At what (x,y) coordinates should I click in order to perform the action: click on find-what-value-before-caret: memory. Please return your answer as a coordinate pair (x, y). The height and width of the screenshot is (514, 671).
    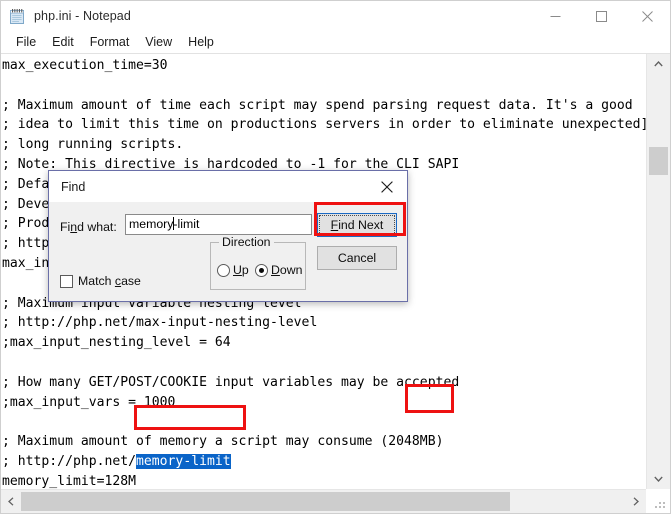
    Looking at the image, I should click on (151, 224).